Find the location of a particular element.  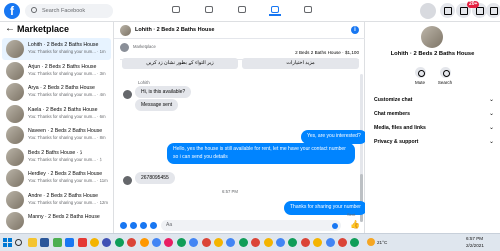

media-files-links-section: Media, files and links ⌄ is located at coordinates (434, 128).